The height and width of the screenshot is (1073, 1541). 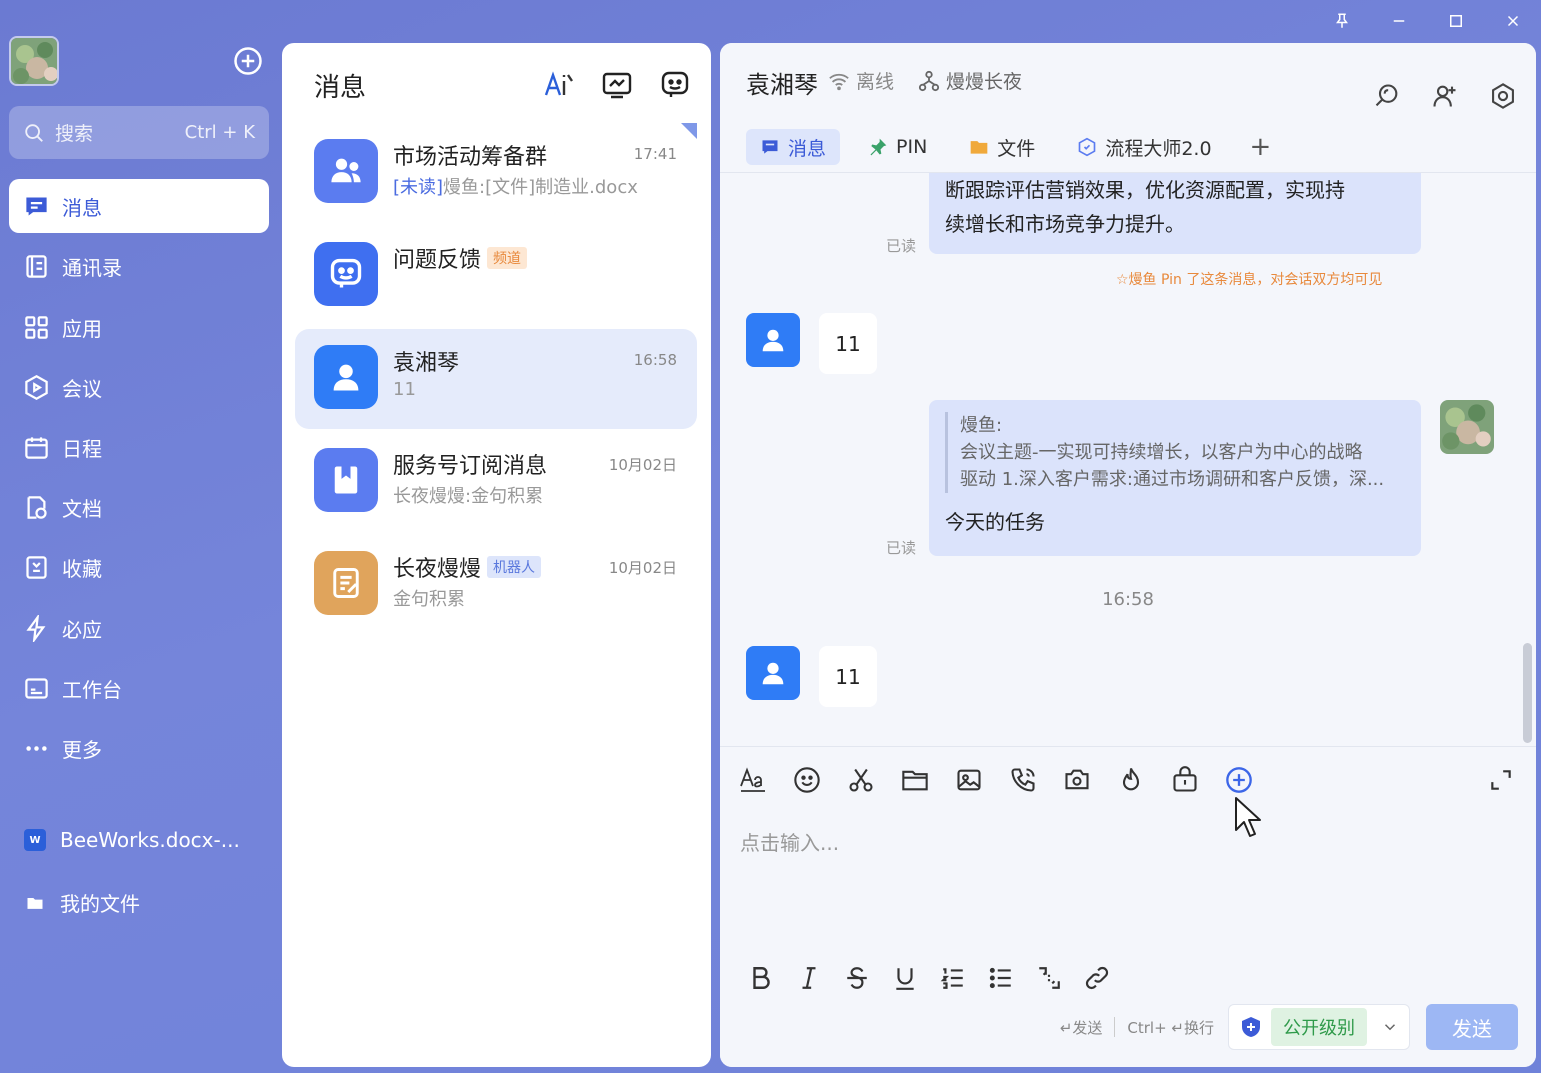 What do you see at coordinates (496, 482) in the screenshot?
I see `conversation-item-service: 服务号订阅消息 10月02日 长夜熳熳:金句积累` at bounding box center [496, 482].